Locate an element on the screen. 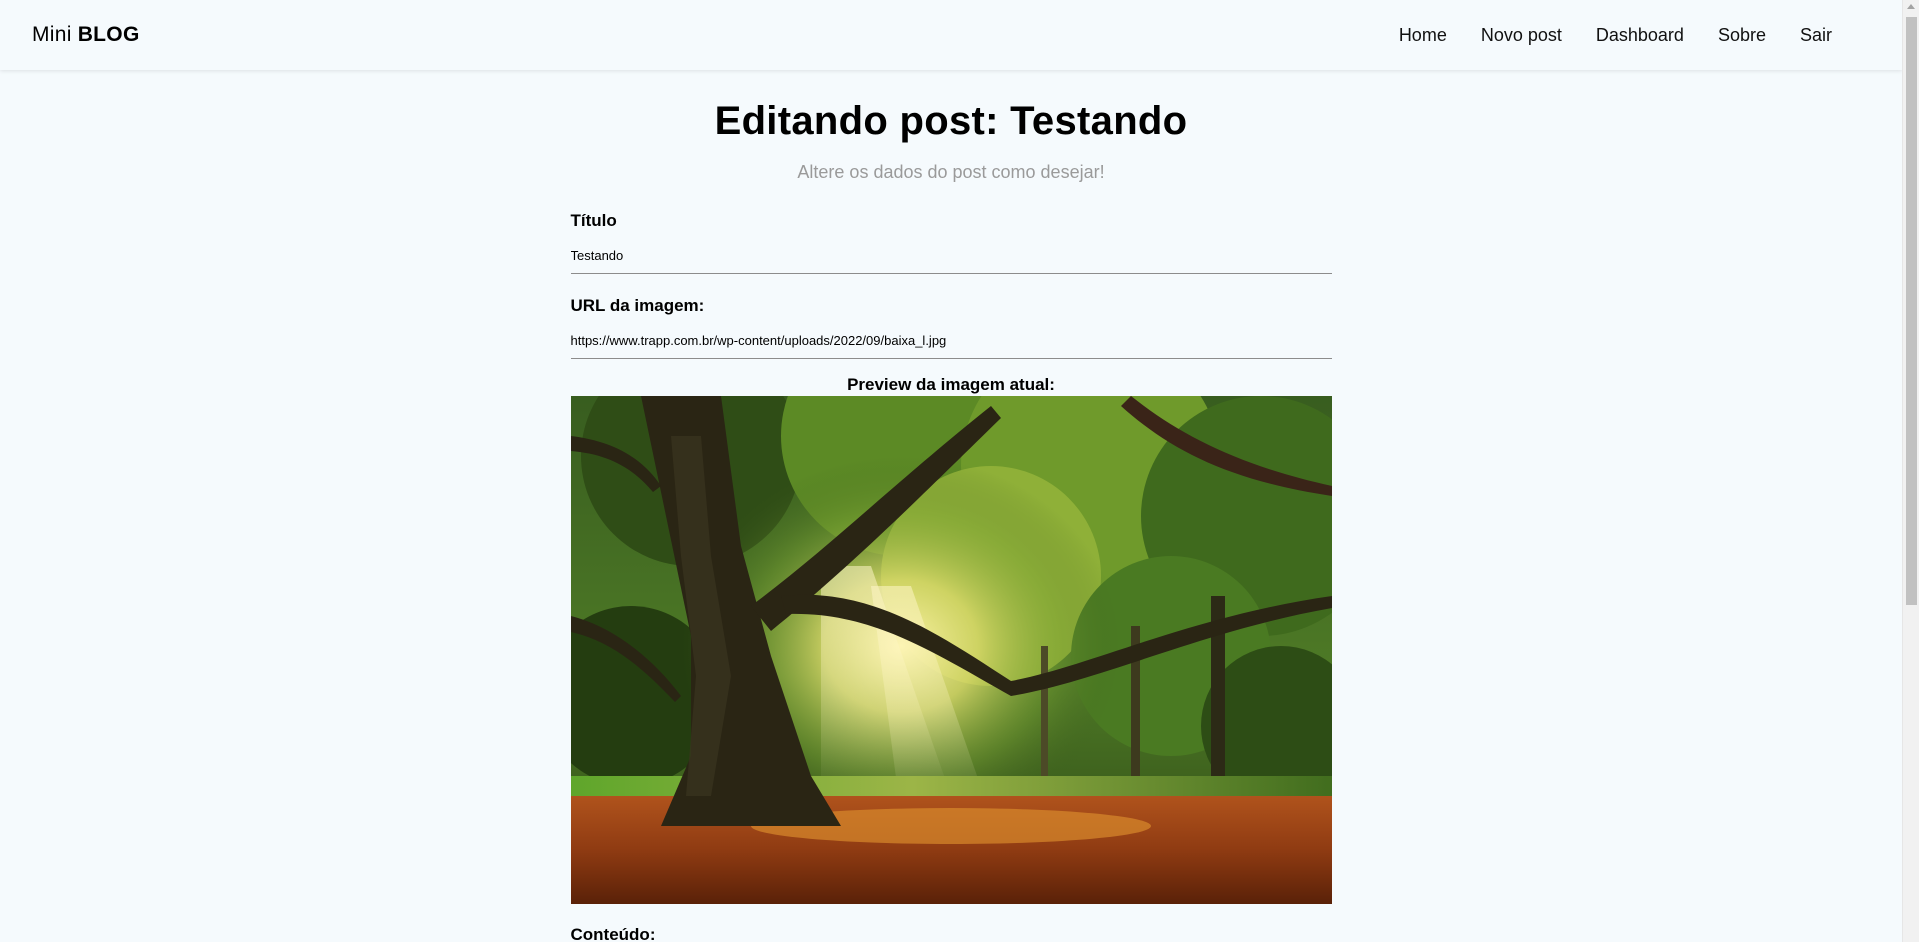  brand-light-text: Mini is located at coordinates (52, 34).